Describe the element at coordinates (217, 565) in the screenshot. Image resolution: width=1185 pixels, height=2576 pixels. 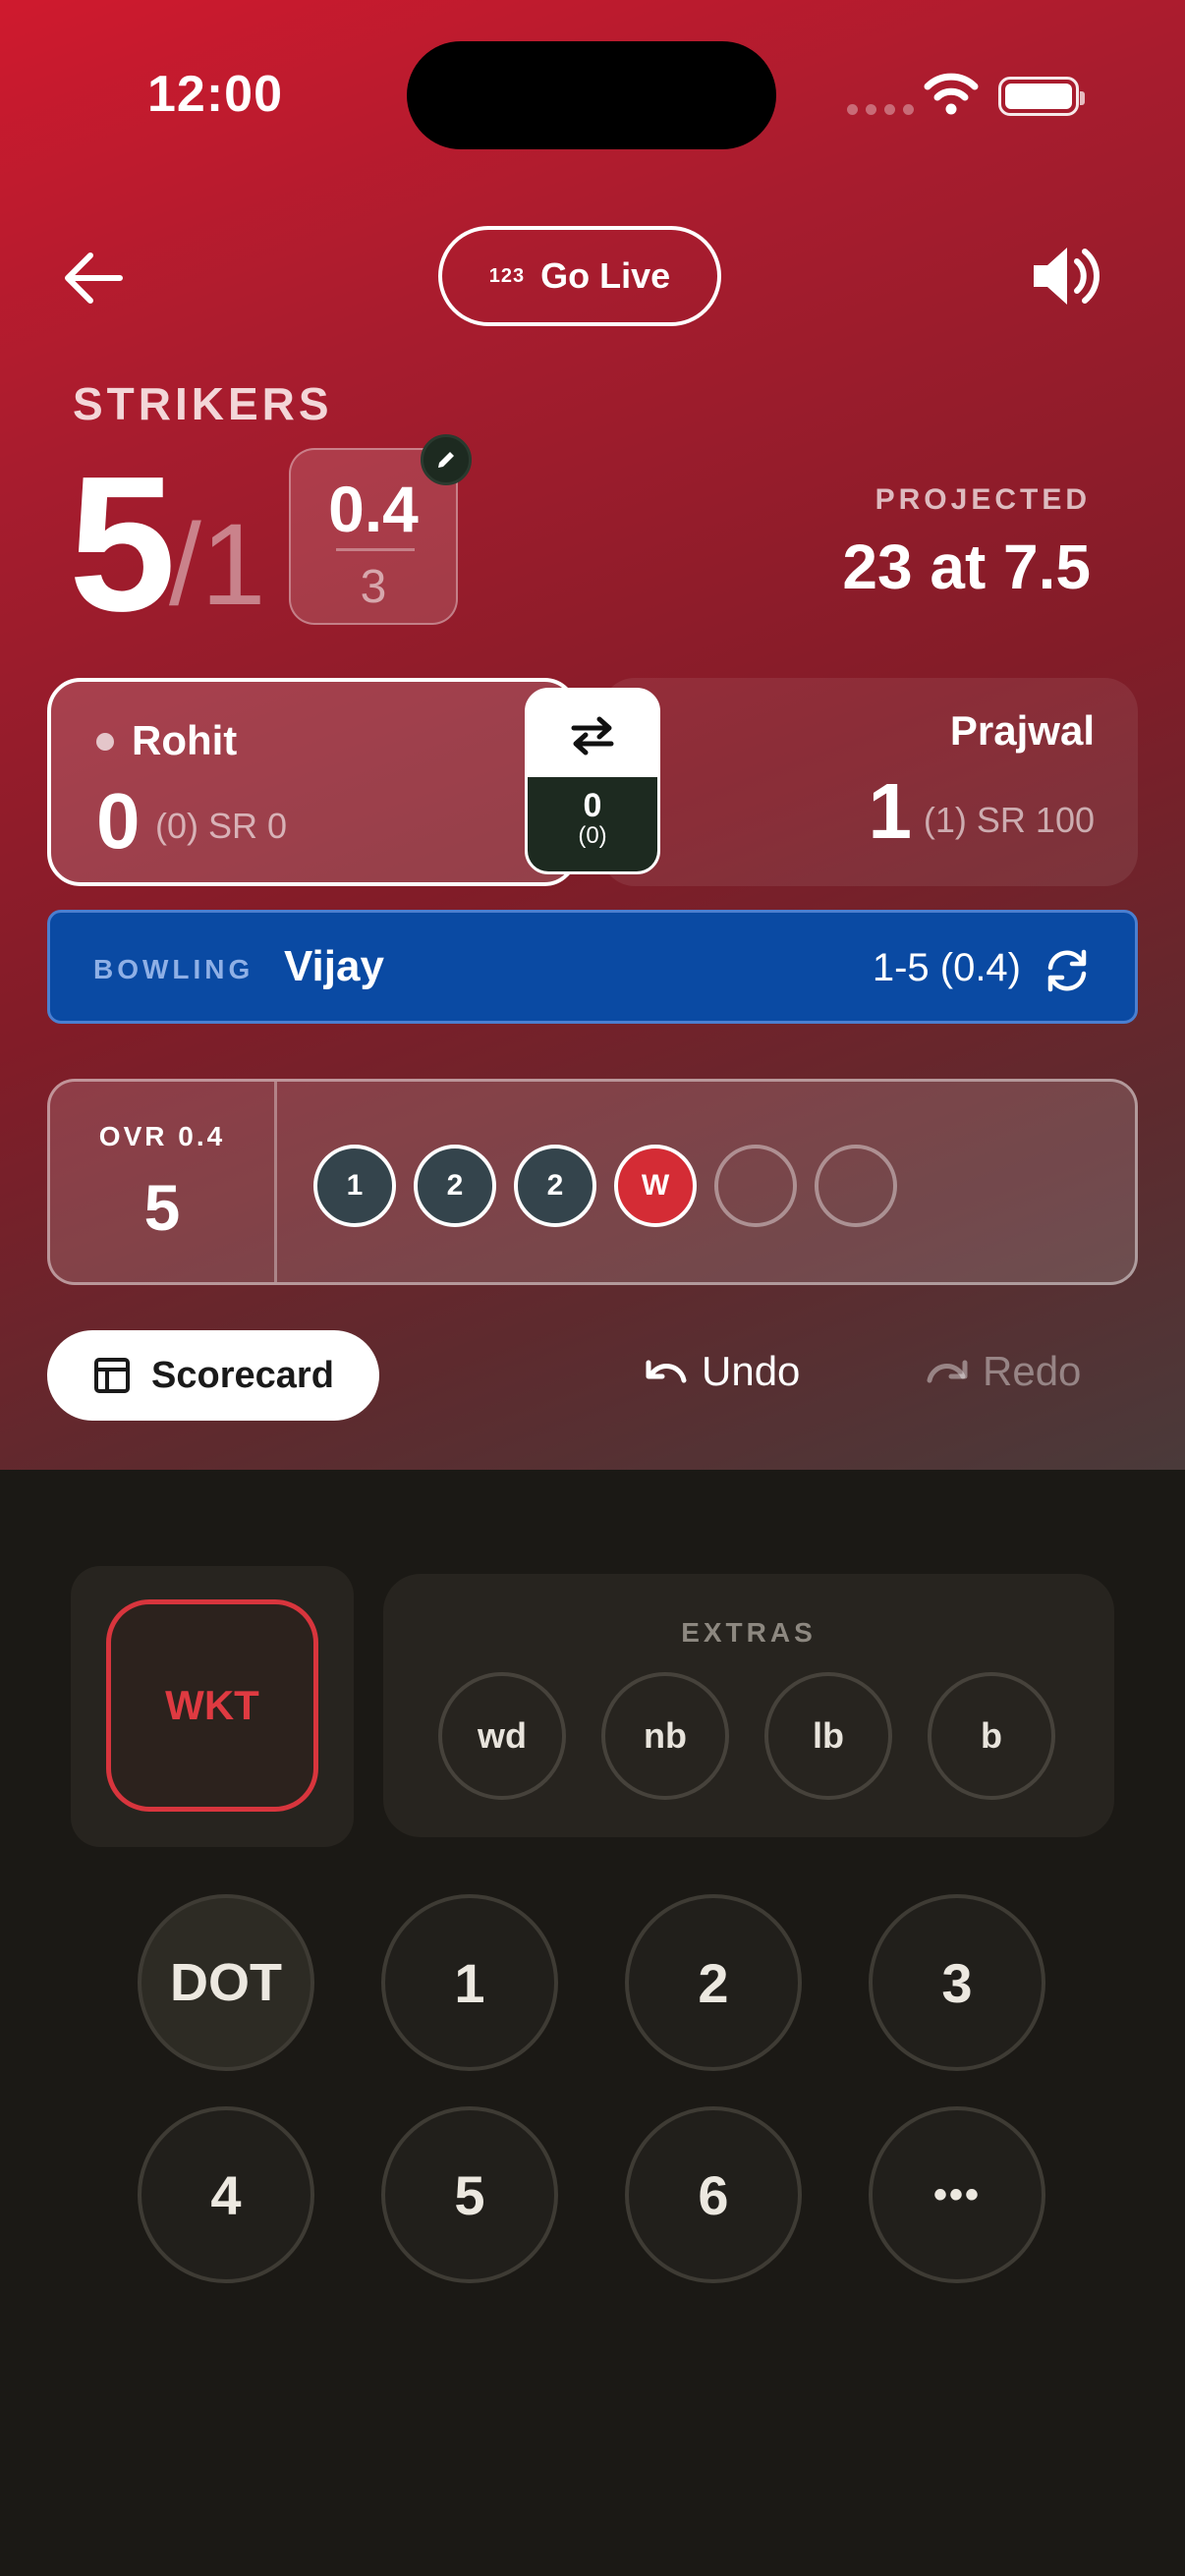
I see `total-wickets: /1` at that location.